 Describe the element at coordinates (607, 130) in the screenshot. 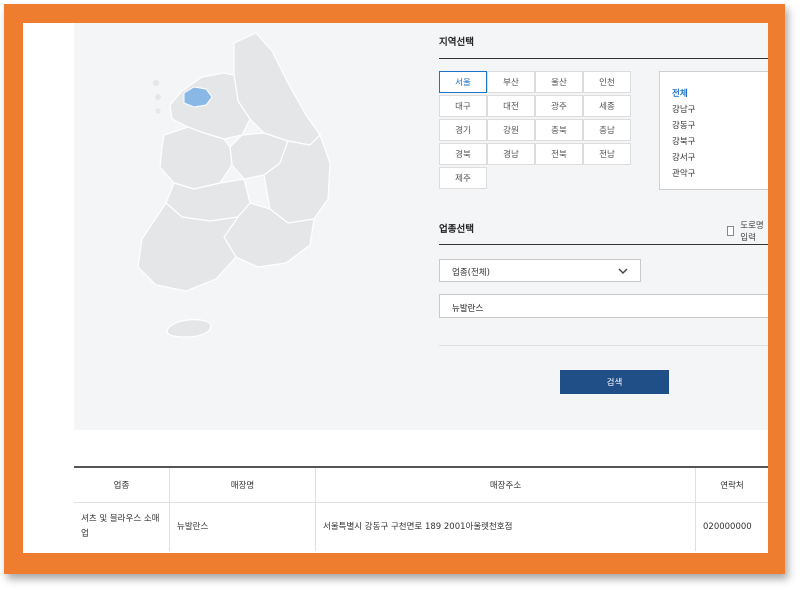

I see `region-chungnam-button: 충남` at that location.